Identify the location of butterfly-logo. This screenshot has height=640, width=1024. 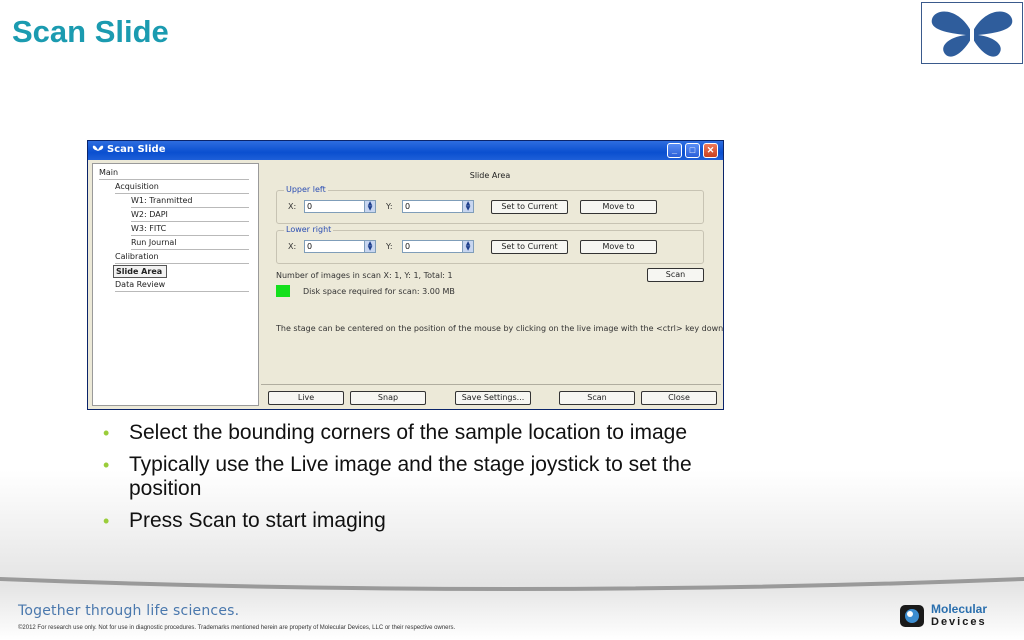
(972, 33).